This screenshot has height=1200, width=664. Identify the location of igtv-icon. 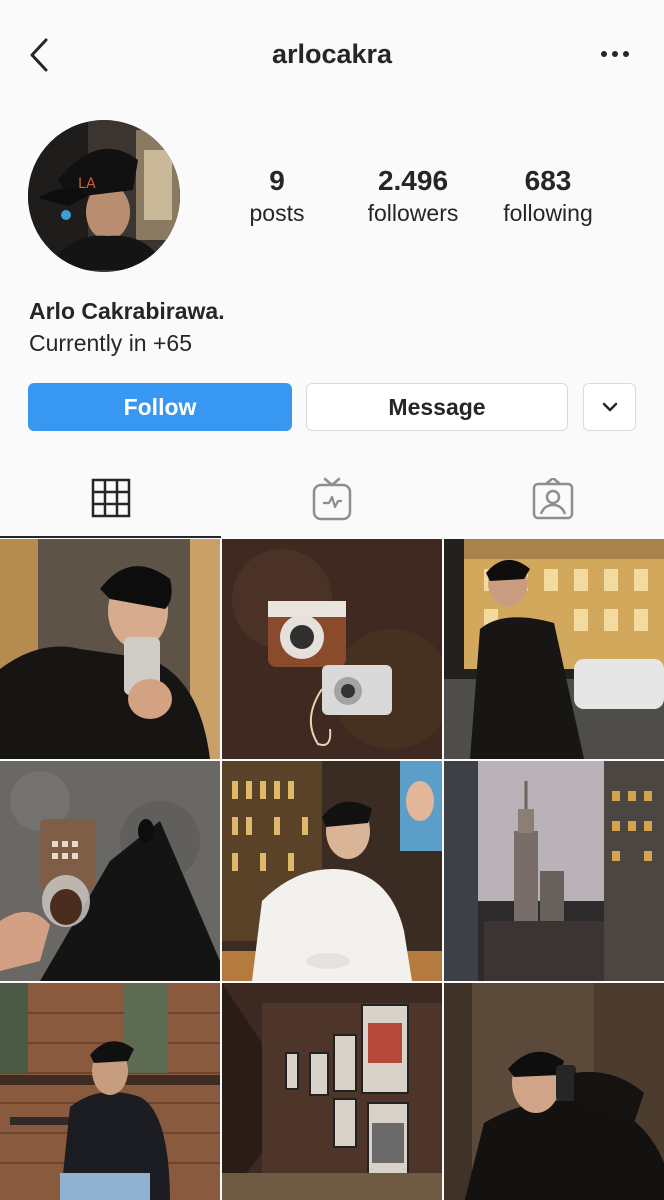
(331, 499).